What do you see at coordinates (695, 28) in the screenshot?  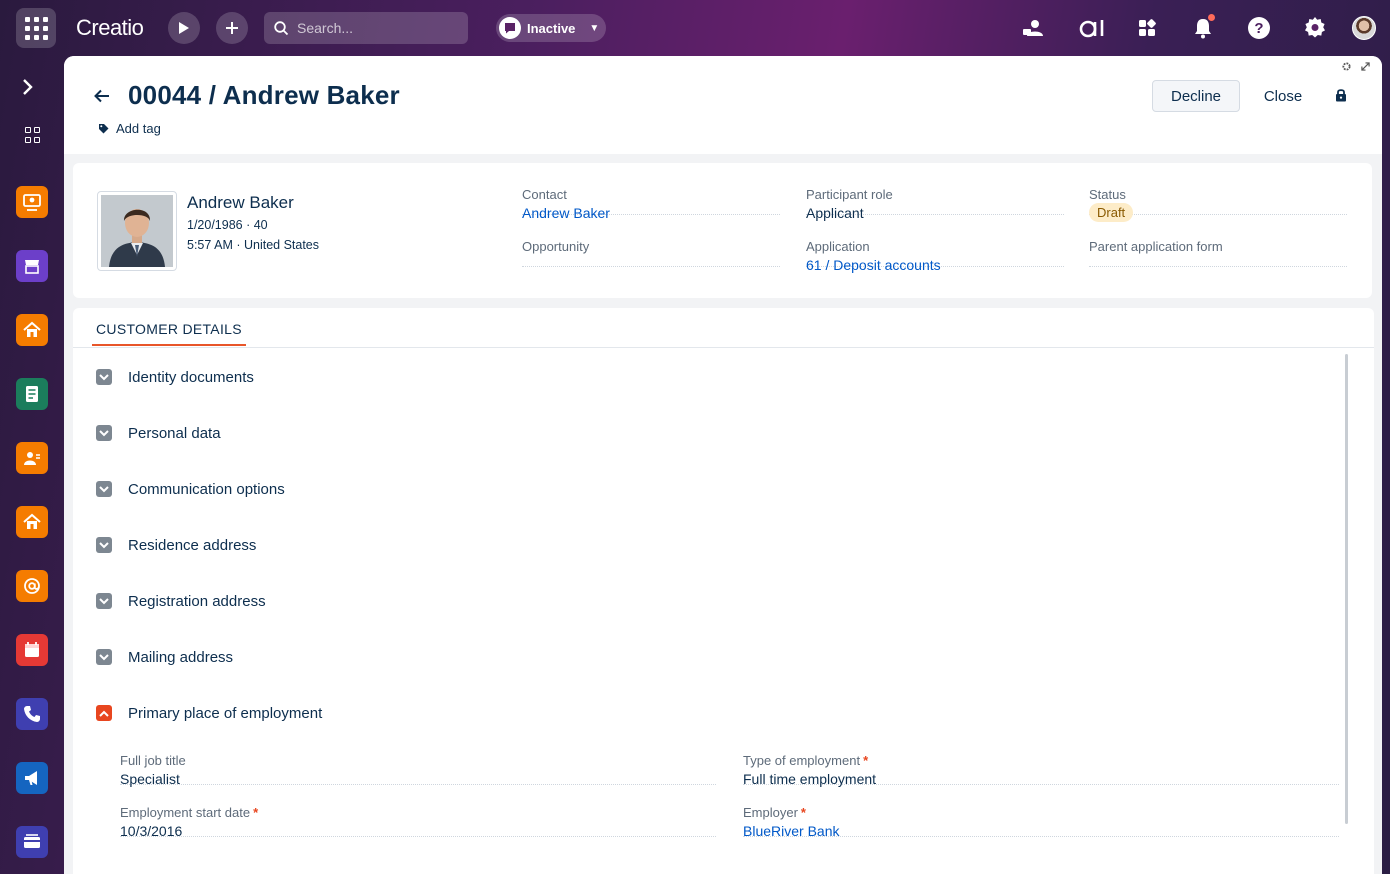 I see `top-bar: Creatio Search... Inactive ▼ ?` at bounding box center [695, 28].